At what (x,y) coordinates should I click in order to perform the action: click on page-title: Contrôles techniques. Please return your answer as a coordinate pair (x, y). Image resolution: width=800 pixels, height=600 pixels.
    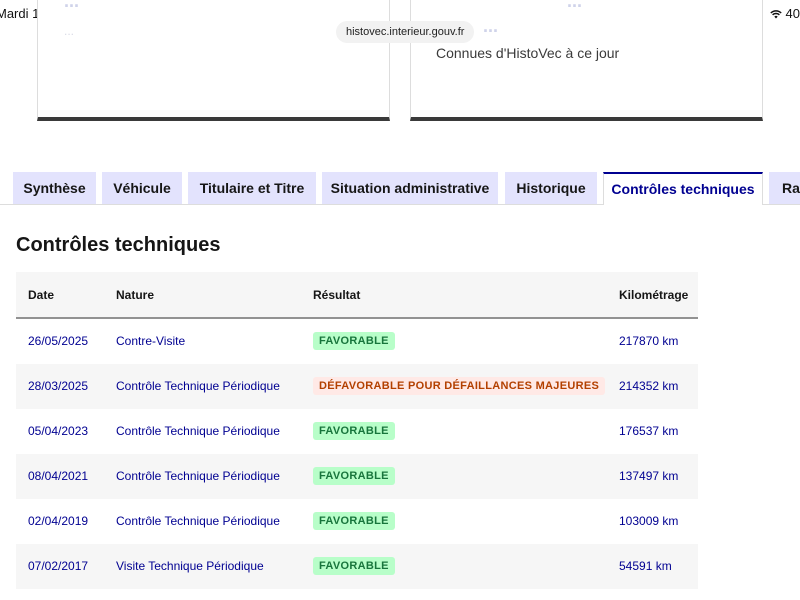
    Looking at the image, I should click on (118, 245).